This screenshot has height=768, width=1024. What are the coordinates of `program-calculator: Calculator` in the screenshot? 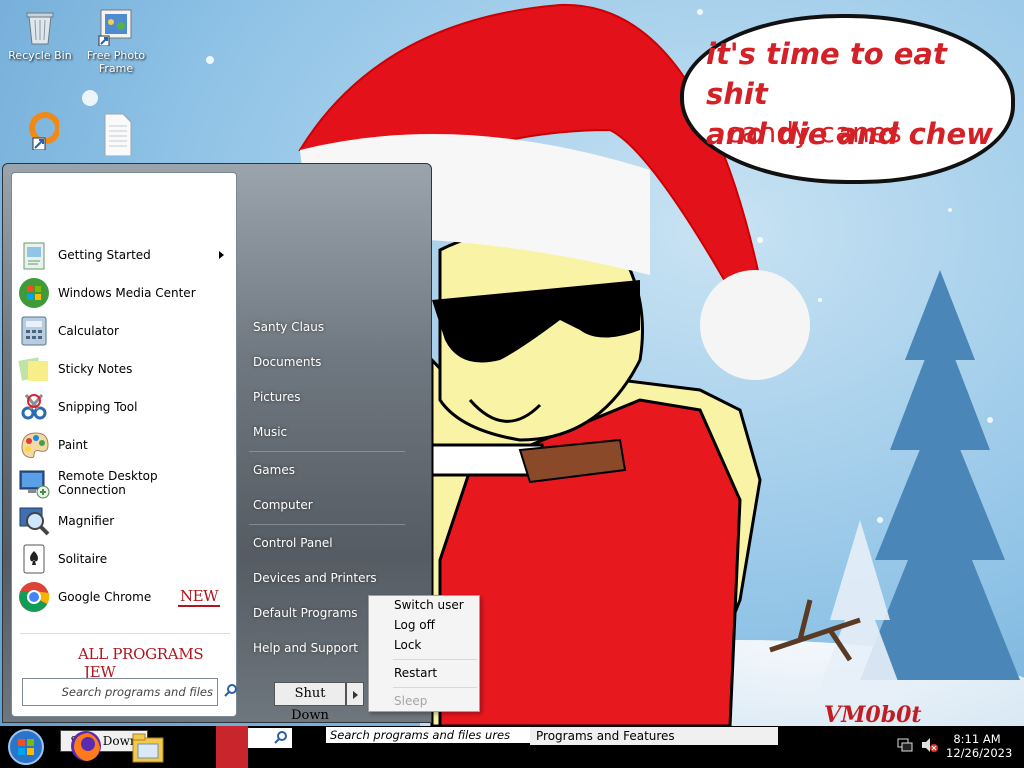 It's located at (123, 331).